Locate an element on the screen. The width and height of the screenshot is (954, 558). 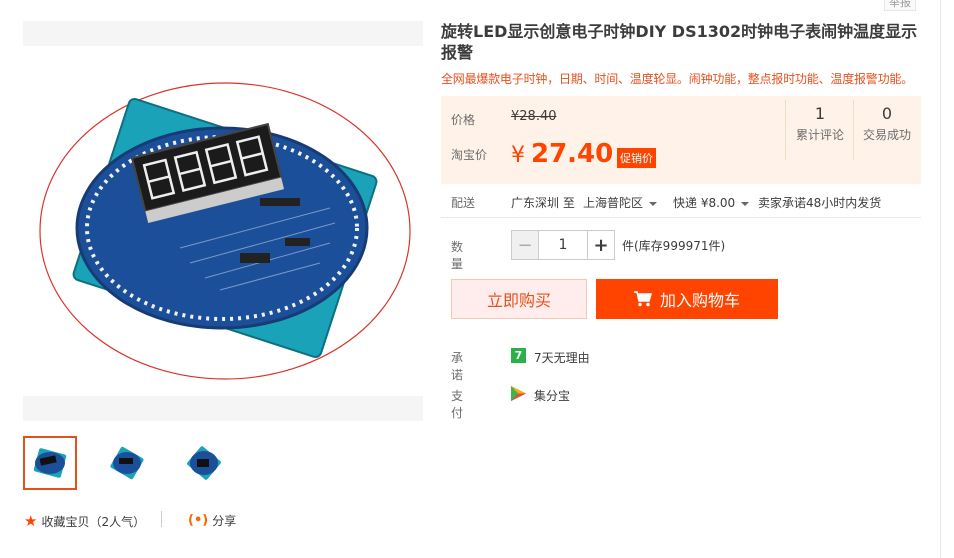
price-panel: 价格 ¥28.40 淘宝价 ¥ 27.40 促销价 1 累计评论 0 交易成功 is located at coordinates (681, 140).